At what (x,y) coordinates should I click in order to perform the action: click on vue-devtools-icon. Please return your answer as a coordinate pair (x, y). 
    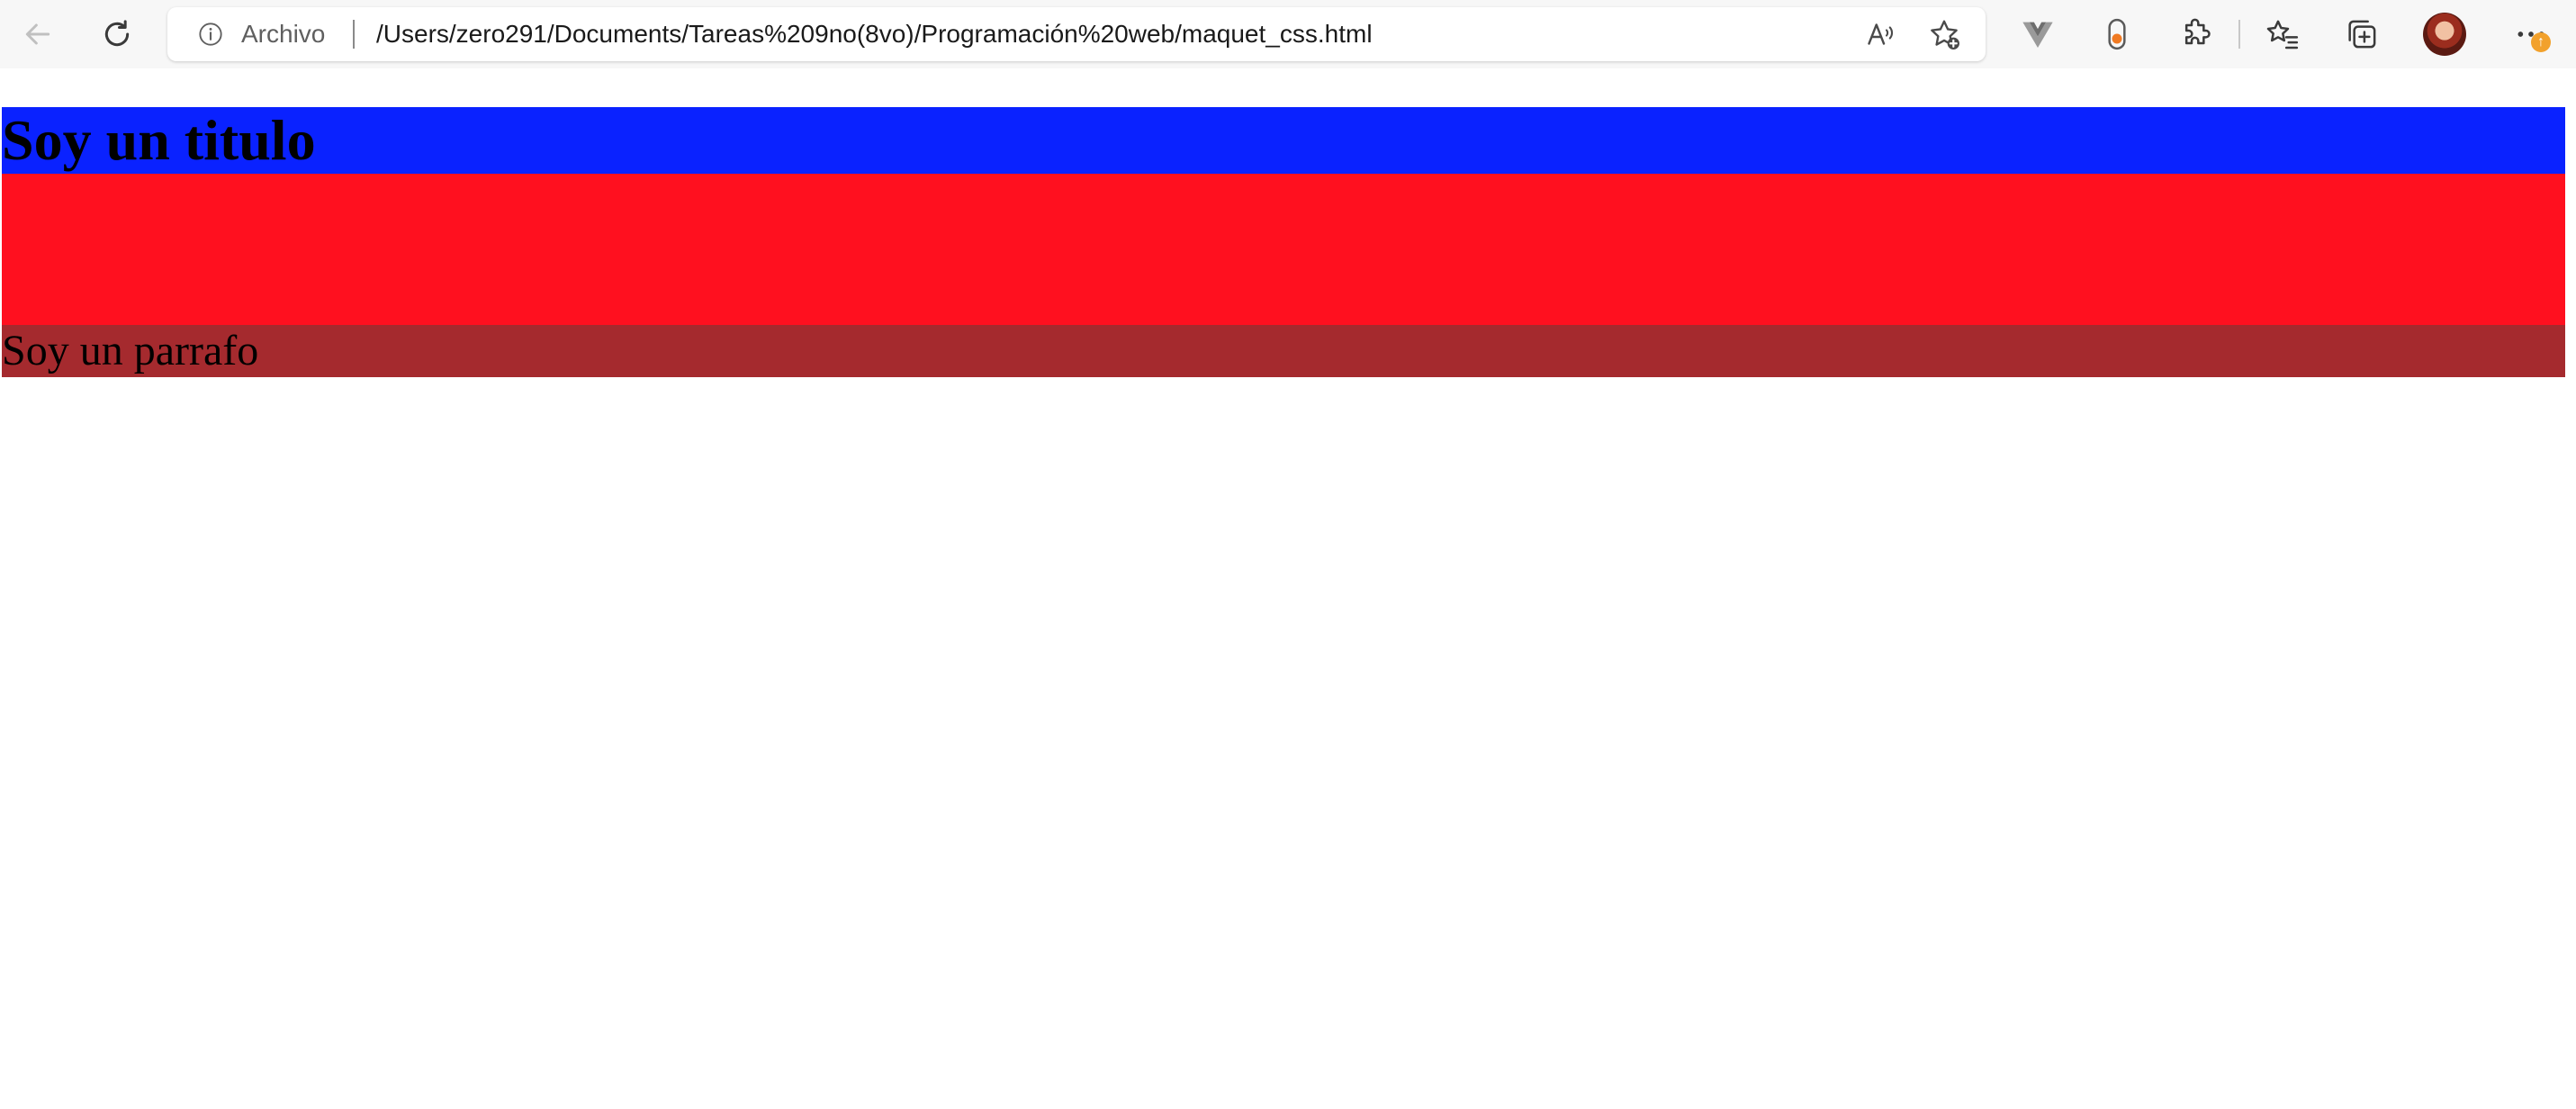
    Looking at the image, I should click on (2037, 35).